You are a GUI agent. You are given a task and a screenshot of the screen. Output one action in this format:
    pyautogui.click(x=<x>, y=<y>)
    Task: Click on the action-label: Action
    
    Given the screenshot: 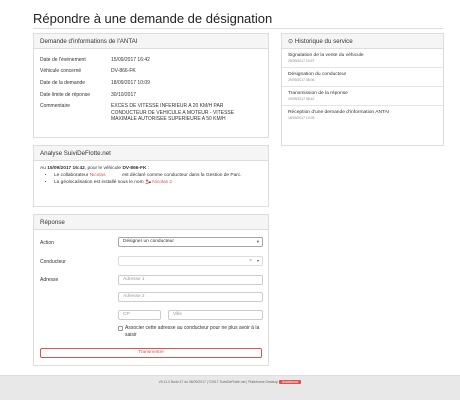 What is the action you would take?
    pyautogui.click(x=47, y=243)
    